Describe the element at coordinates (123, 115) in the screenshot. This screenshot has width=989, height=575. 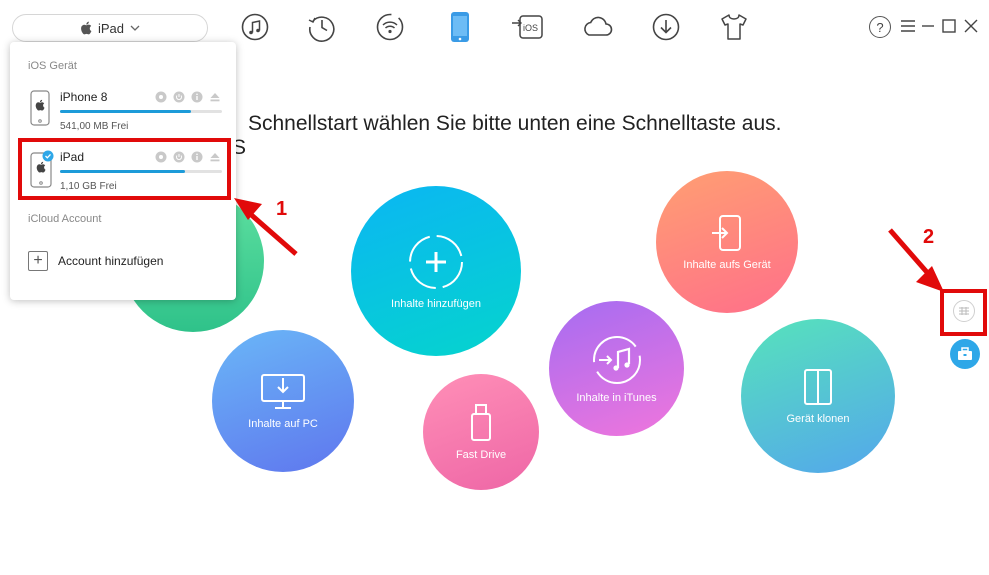
I see `device-row-iphone: iPhone 8 541,00 MB Frei` at that location.